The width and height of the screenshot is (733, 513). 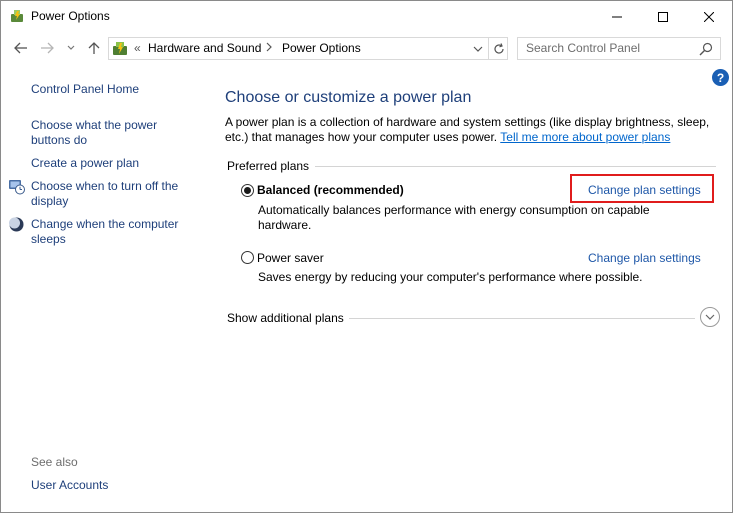 What do you see at coordinates (644, 258) in the screenshot?
I see `power-saver-change-plan-settings-link: Change plan settings` at bounding box center [644, 258].